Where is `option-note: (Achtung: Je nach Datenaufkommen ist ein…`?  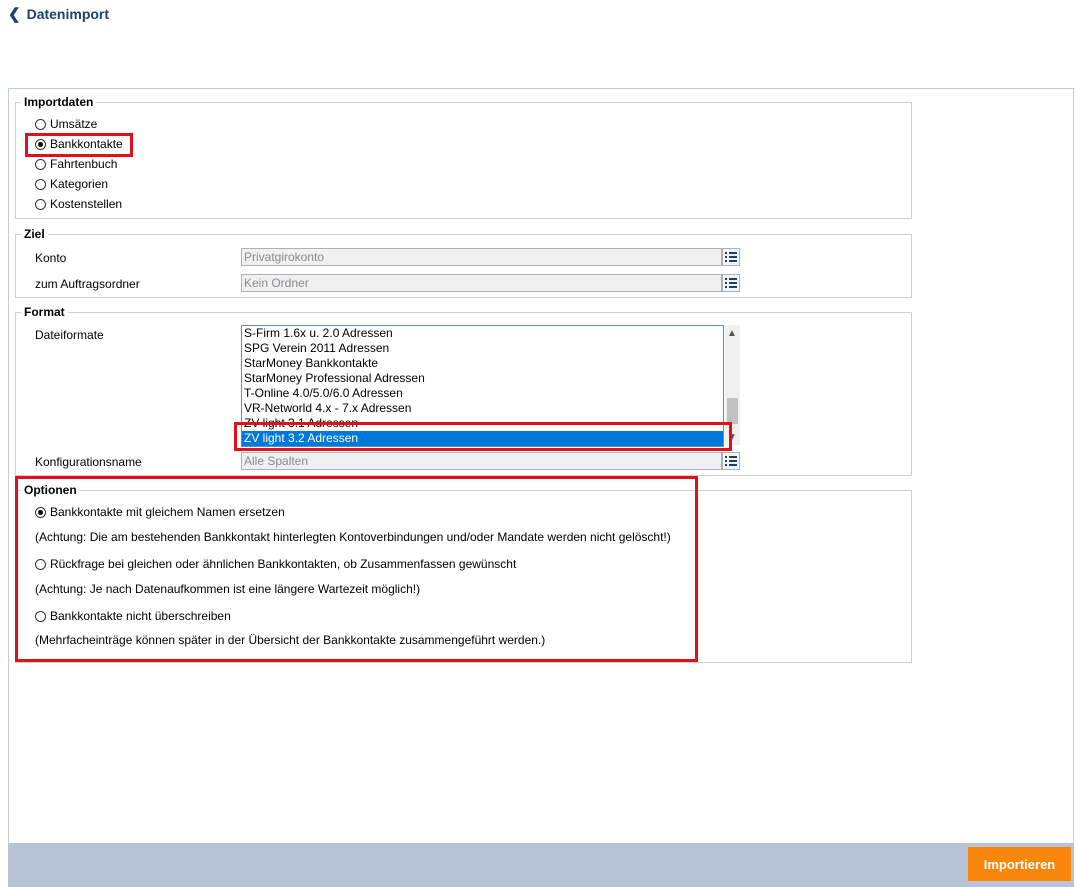
option-note: (Achtung: Je nach Datenaufkommen ist ein… is located at coordinates (228, 589).